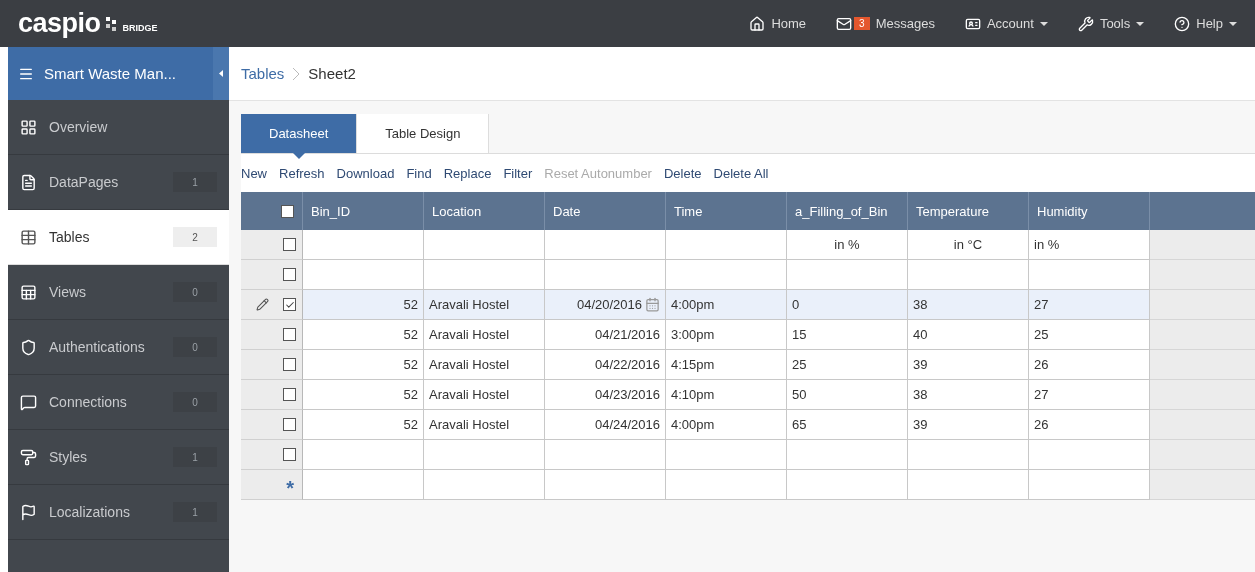 Image resolution: width=1255 pixels, height=572 pixels. Describe the element at coordinates (605, 425) in the screenshot. I see `table-cell: 04/24/2016` at that location.